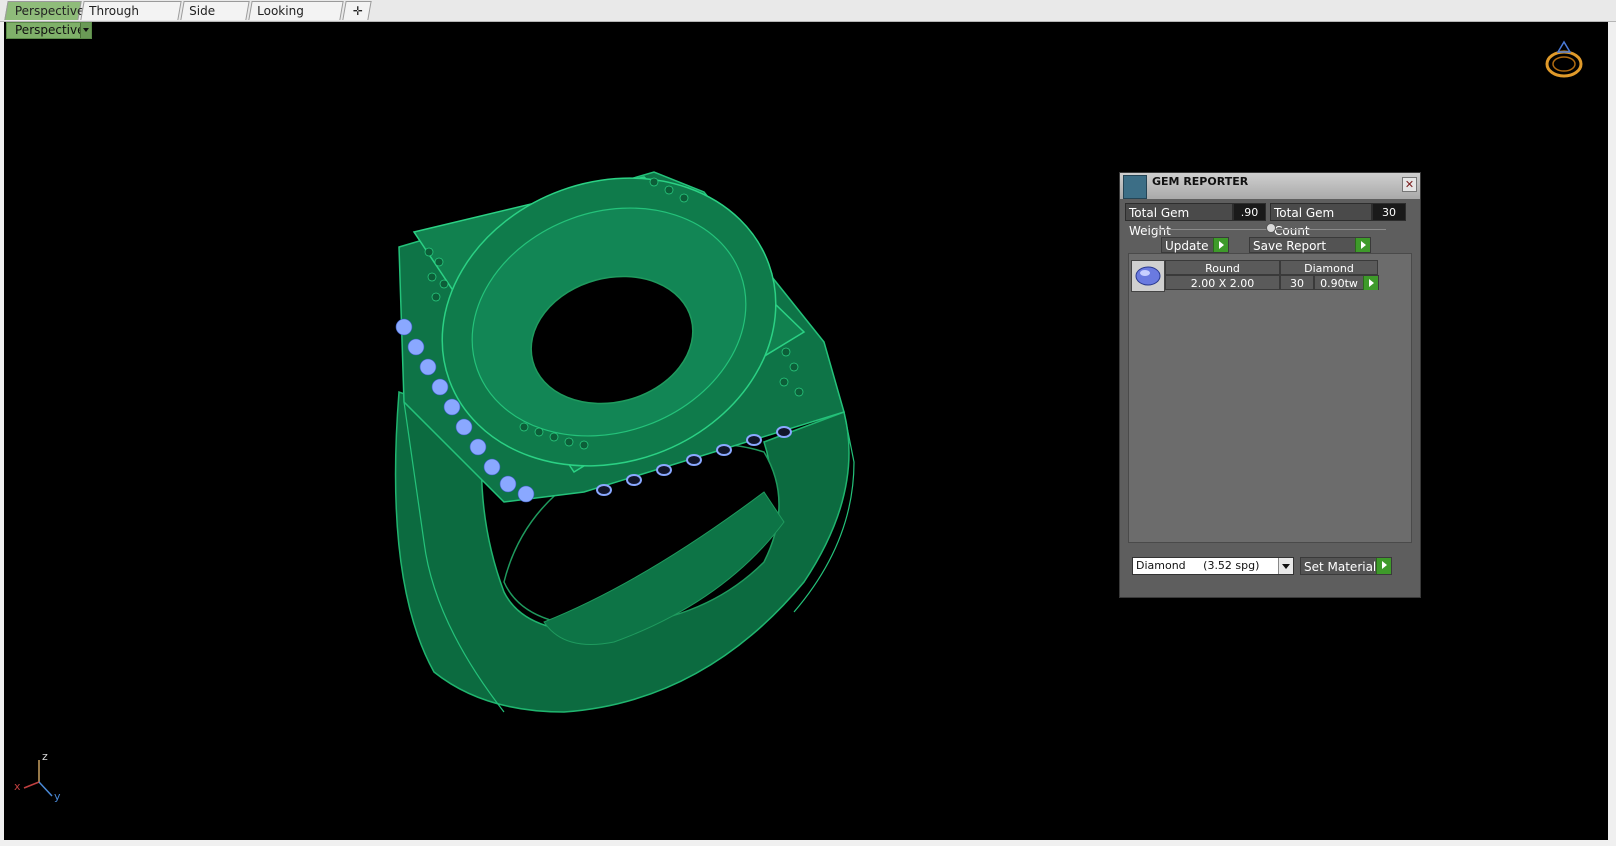 This screenshot has height=846, width=1616. I want to click on tab-through-finger: Through Finger, so click(131, 19).